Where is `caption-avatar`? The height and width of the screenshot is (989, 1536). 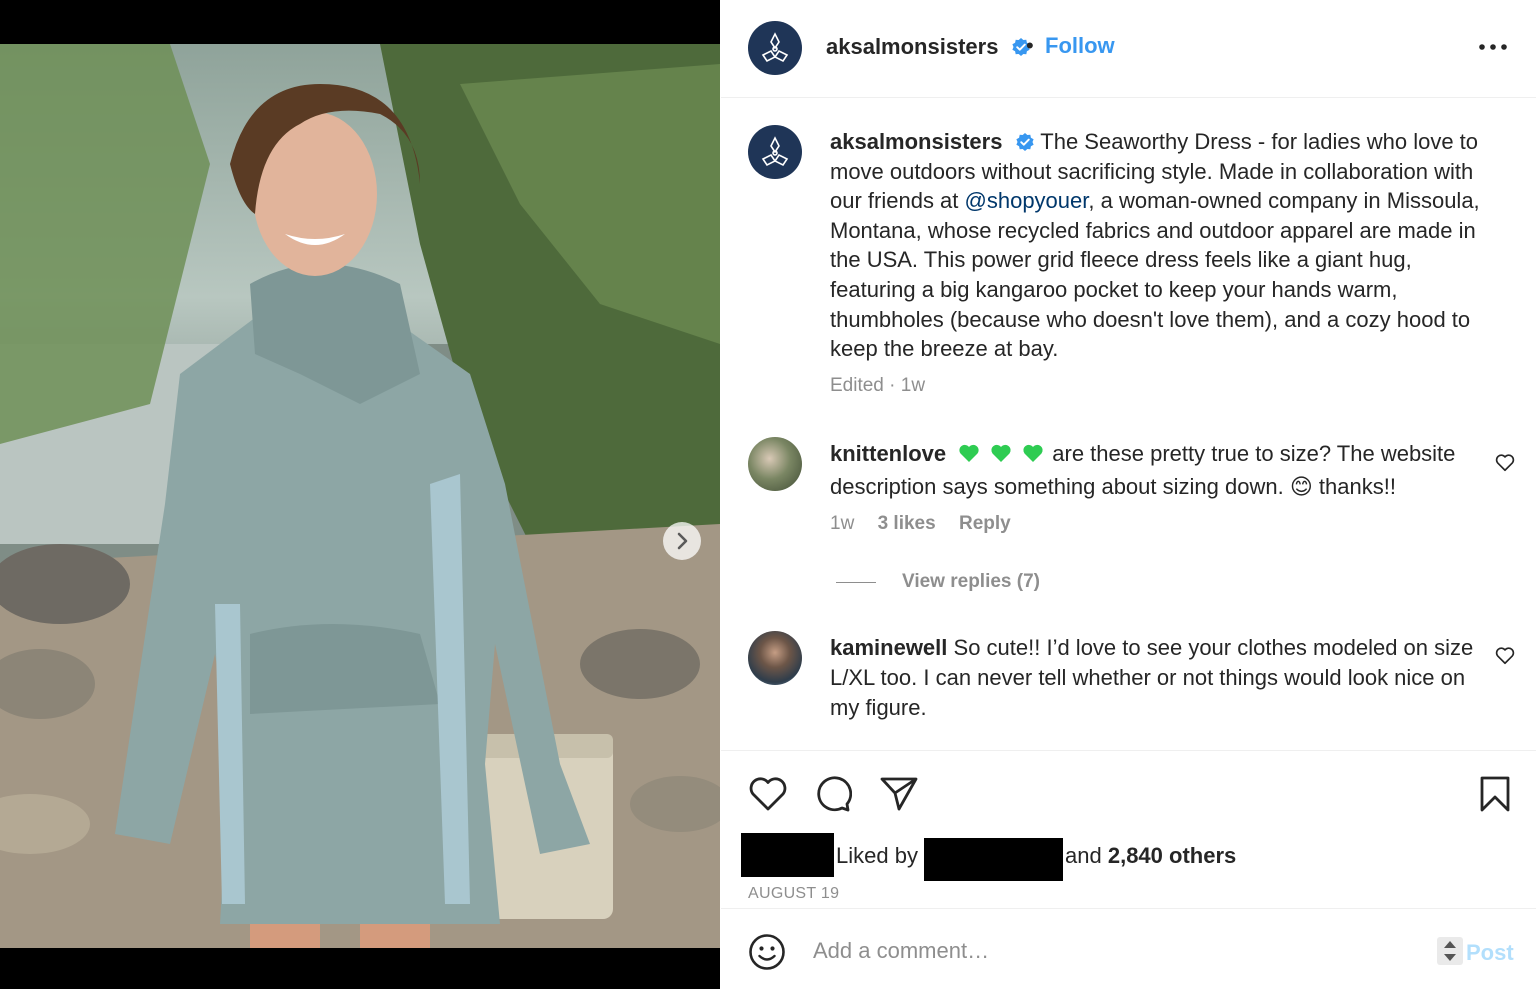 caption-avatar is located at coordinates (775, 152).